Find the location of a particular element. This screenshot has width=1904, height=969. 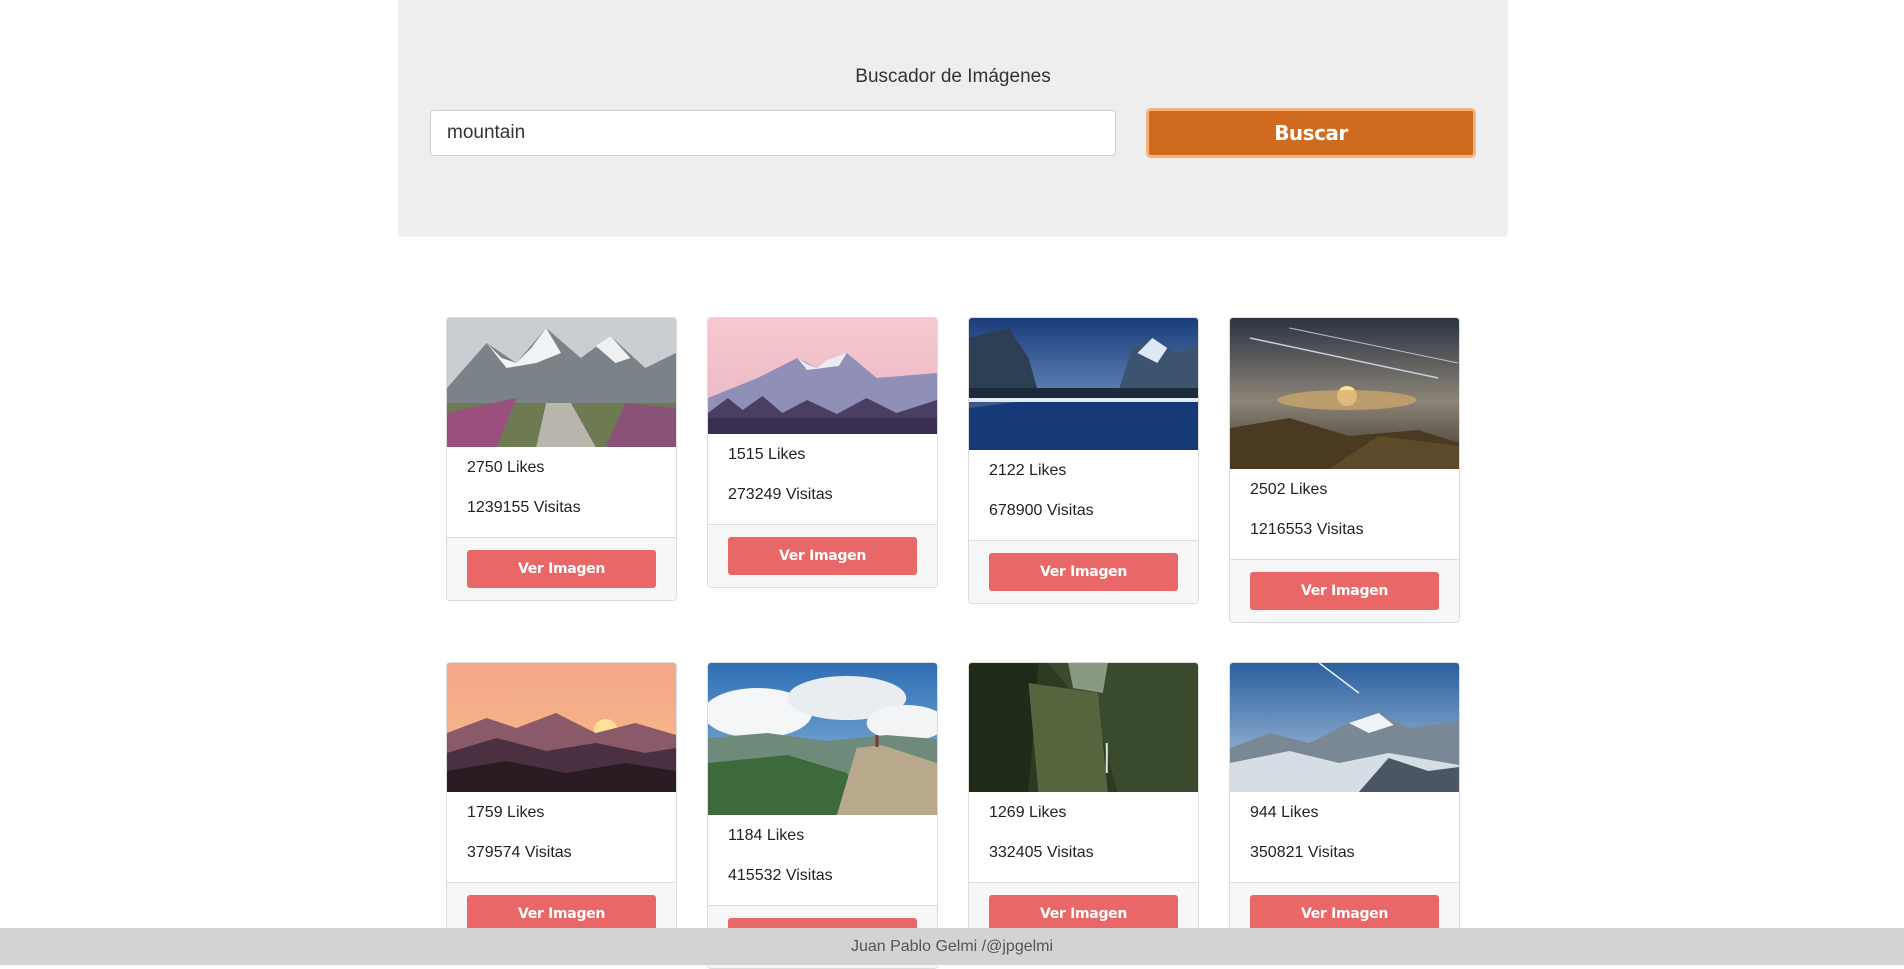

image-card: 1269 Likes 332405 Visitas Ver Imagen is located at coordinates (1083, 804).